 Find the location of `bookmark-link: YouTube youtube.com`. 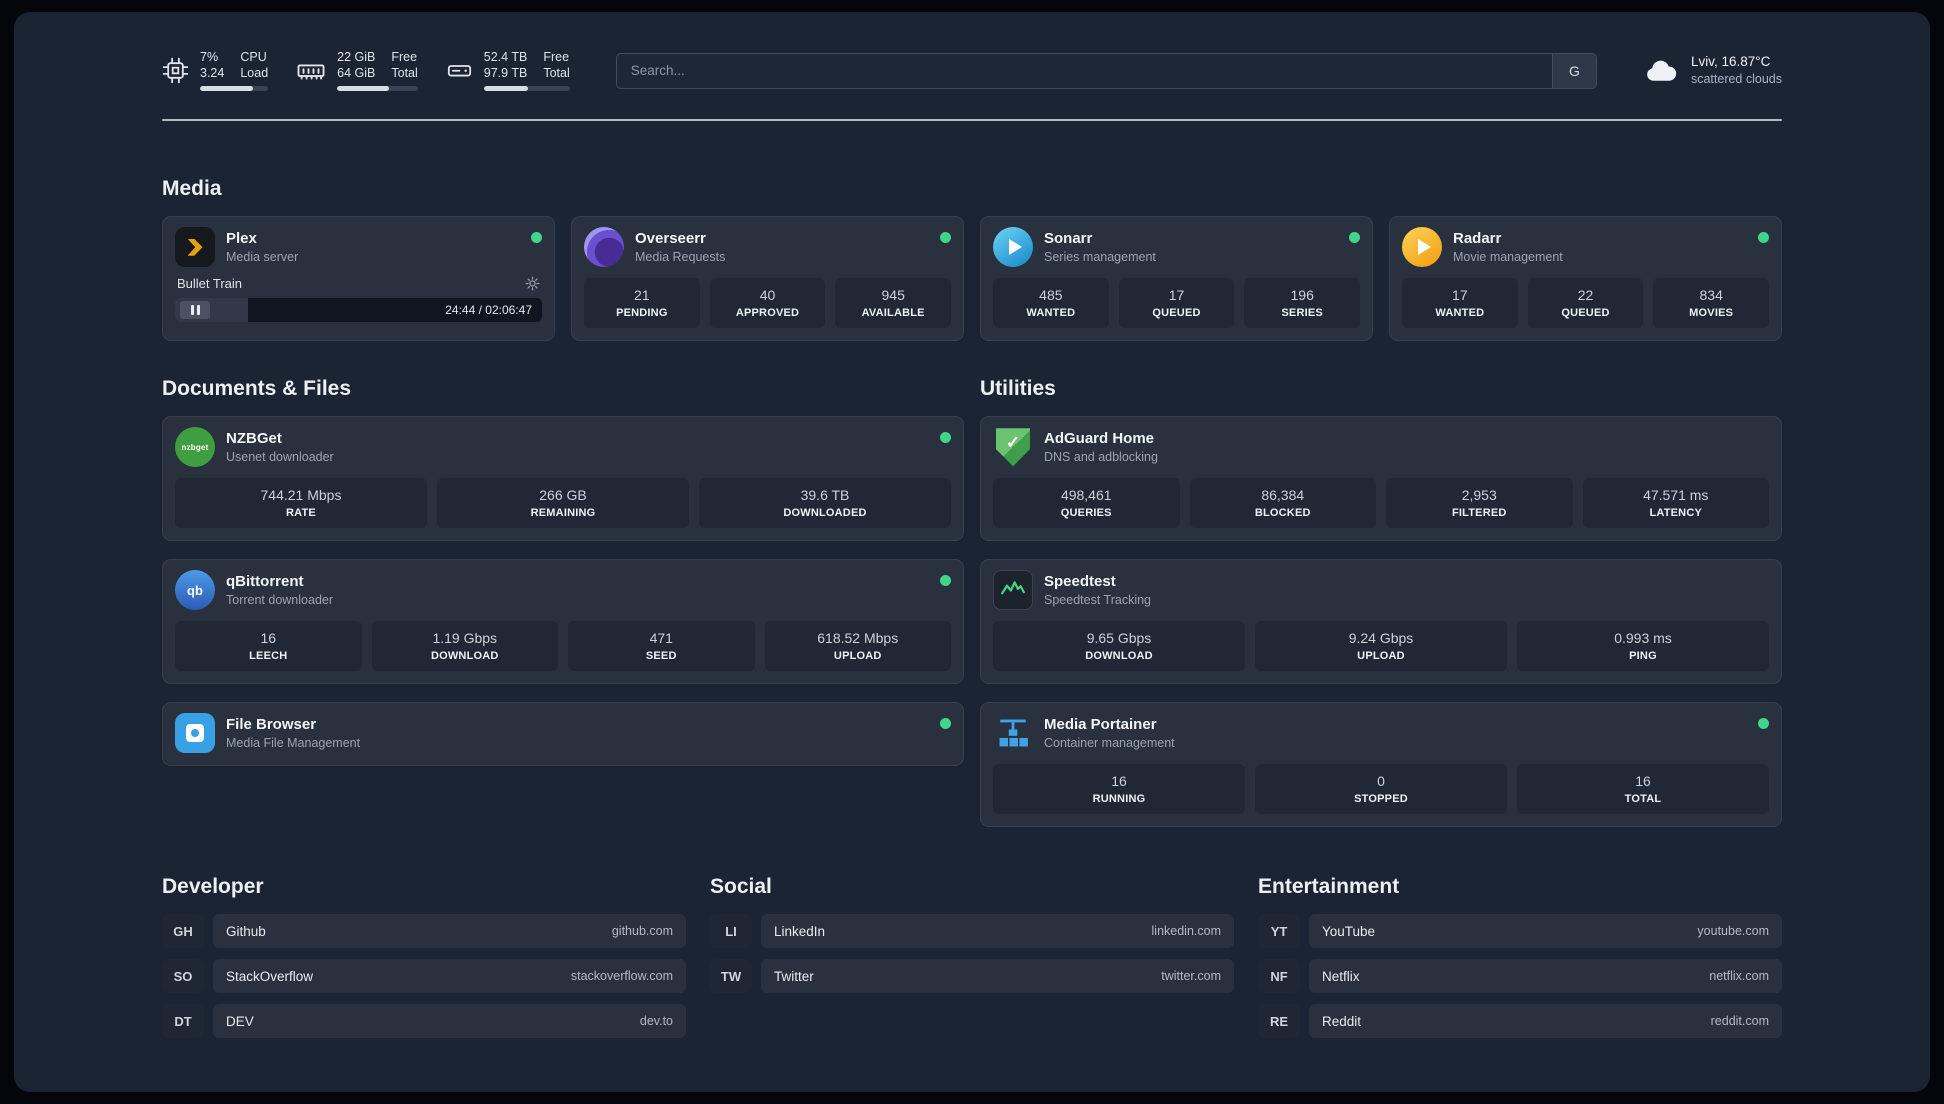

bookmark-link: YouTube youtube.com is located at coordinates (1545, 931).